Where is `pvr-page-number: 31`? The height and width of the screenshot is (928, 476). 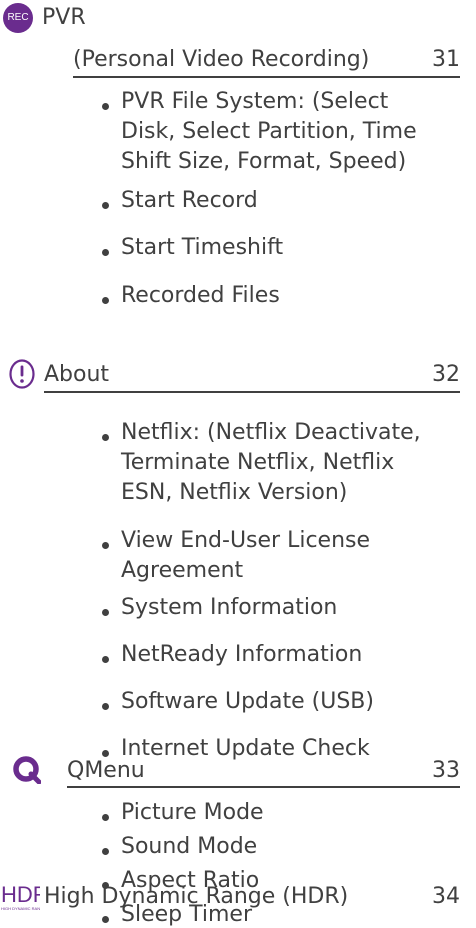 pvr-page-number: 31 is located at coordinates (446, 59).